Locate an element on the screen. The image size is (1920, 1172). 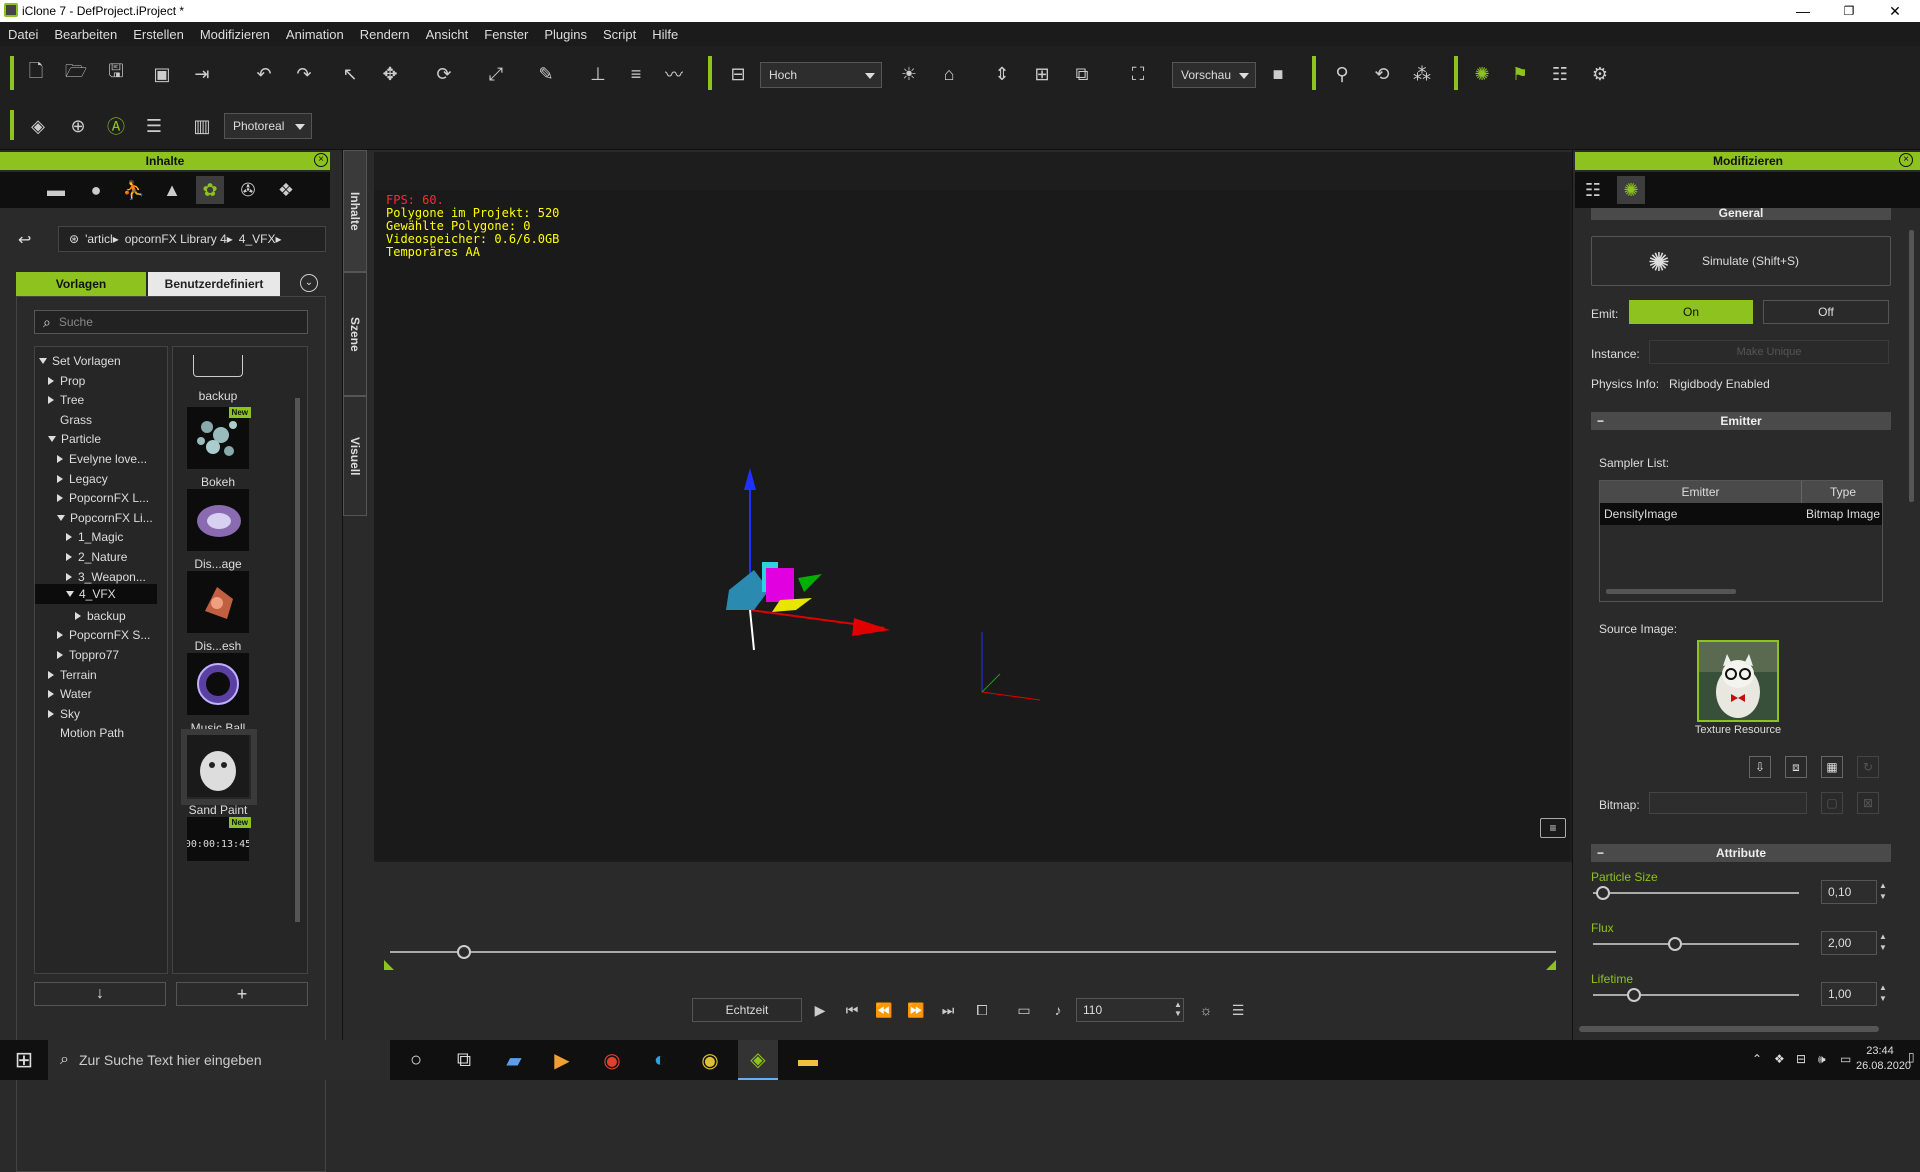
table-header-type: Type is located at coordinates (1842, 492).